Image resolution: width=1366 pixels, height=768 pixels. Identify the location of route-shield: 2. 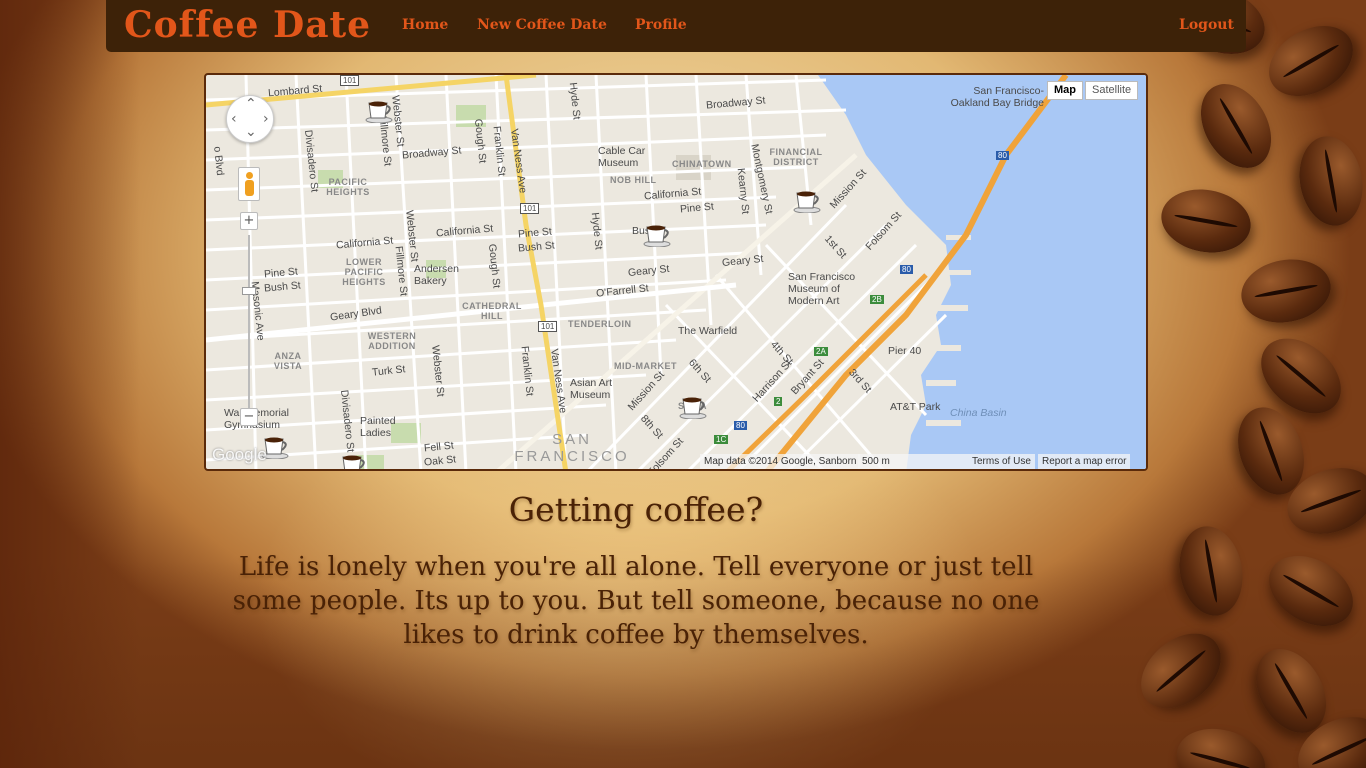
(778, 401).